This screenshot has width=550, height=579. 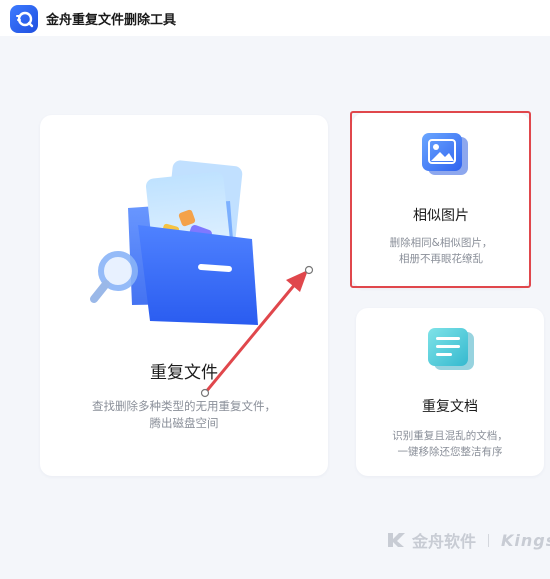 What do you see at coordinates (451, 349) in the screenshot?
I see `document-icon` at bounding box center [451, 349].